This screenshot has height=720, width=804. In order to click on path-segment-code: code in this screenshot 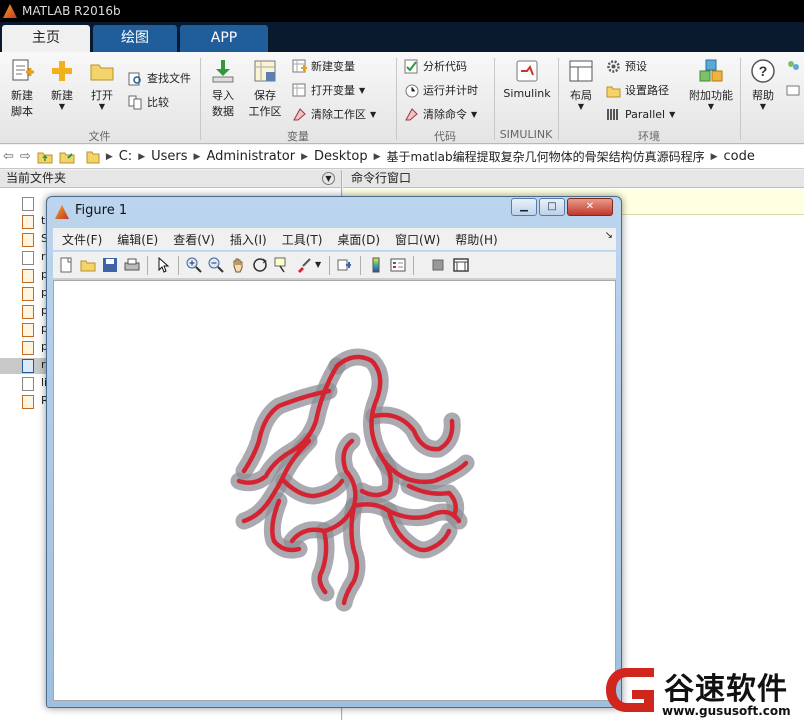, I will do `click(739, 156)`.